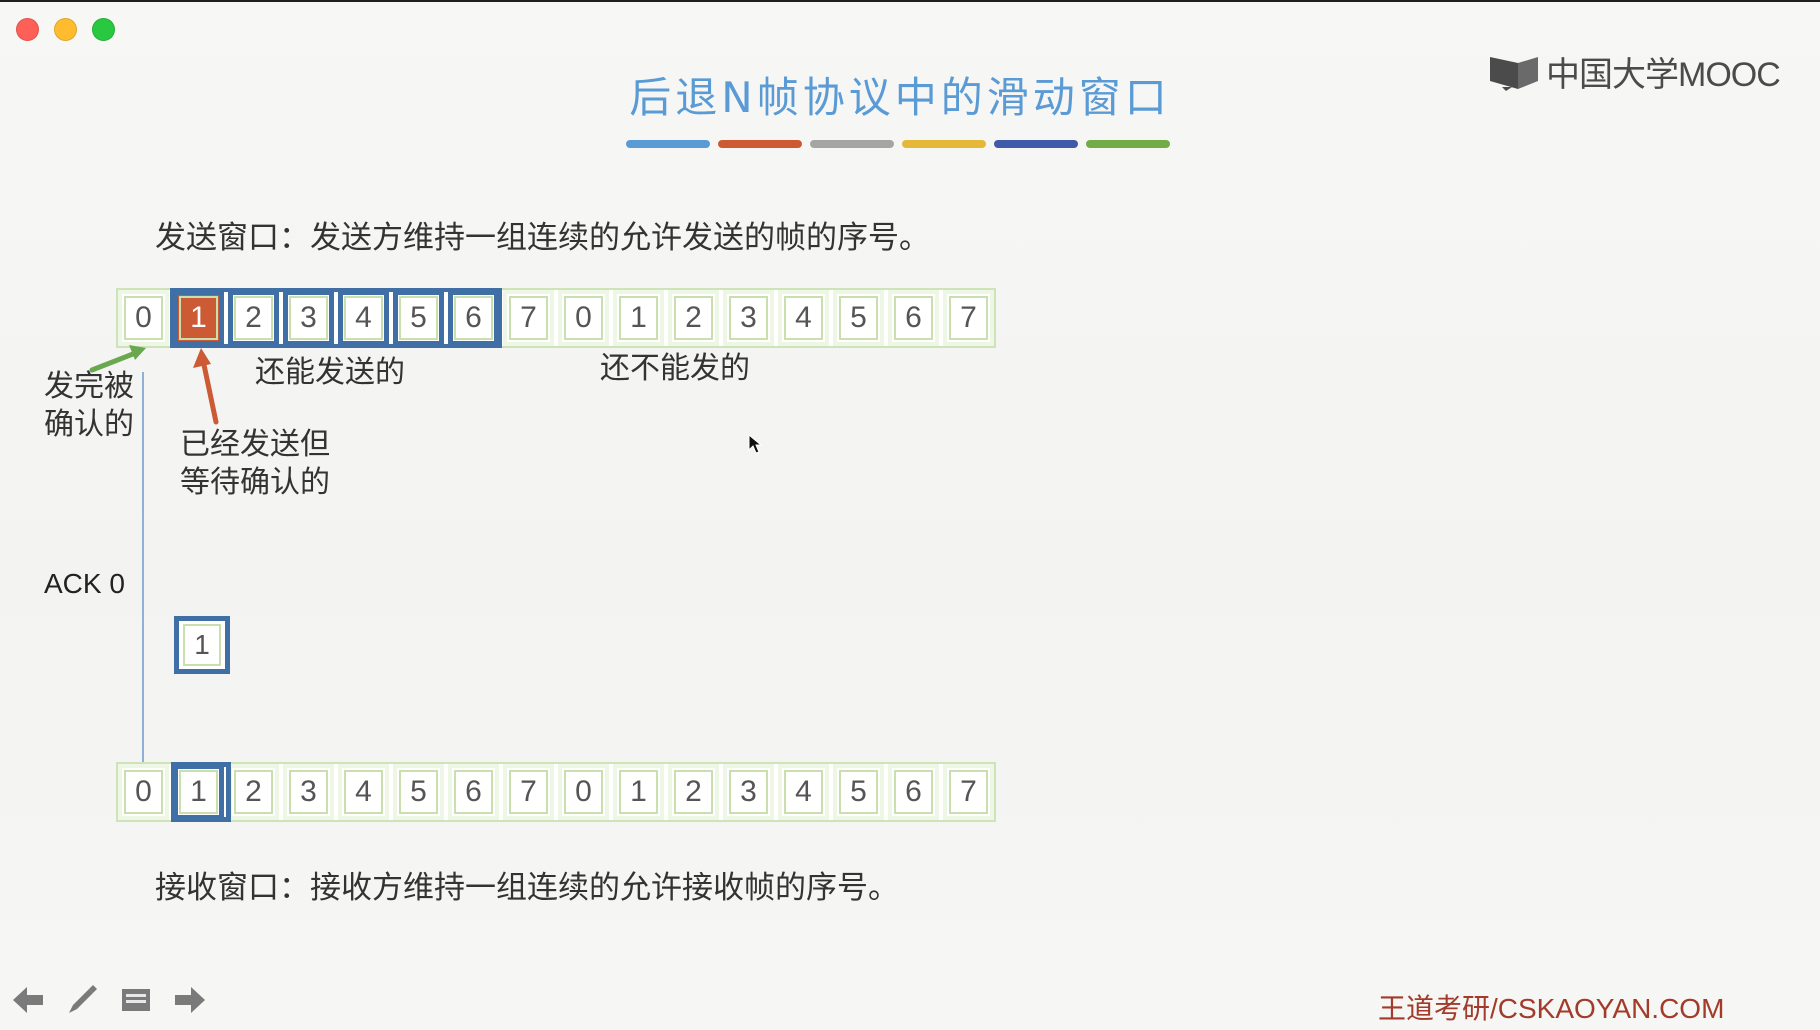  Describe the element at coordinates (556, 792) in the screenshot. I see `recv-sequence: 0 1 2 3 4 5 6 7 0 1 2 3 4 5 6 7` at that location.